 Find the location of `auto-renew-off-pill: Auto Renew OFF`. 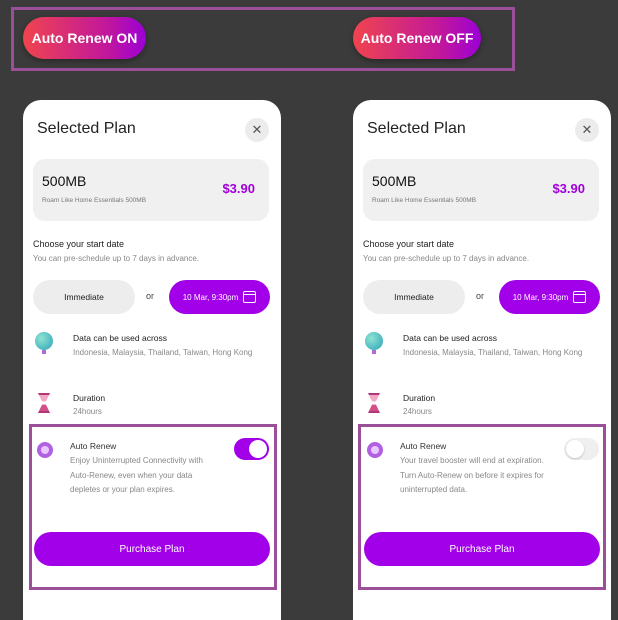

auto-renew-off-pill: Auto Renew OFF is located at coordinates (417, 38).